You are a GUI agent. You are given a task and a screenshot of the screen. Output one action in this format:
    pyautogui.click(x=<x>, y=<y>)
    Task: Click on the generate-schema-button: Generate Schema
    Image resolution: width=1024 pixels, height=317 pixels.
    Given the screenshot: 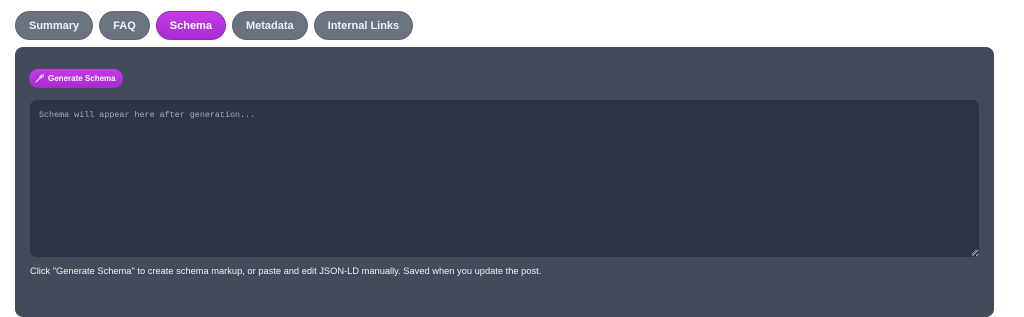 What is the action you would take?
    pyautogui.click(x=76, y=78)
    